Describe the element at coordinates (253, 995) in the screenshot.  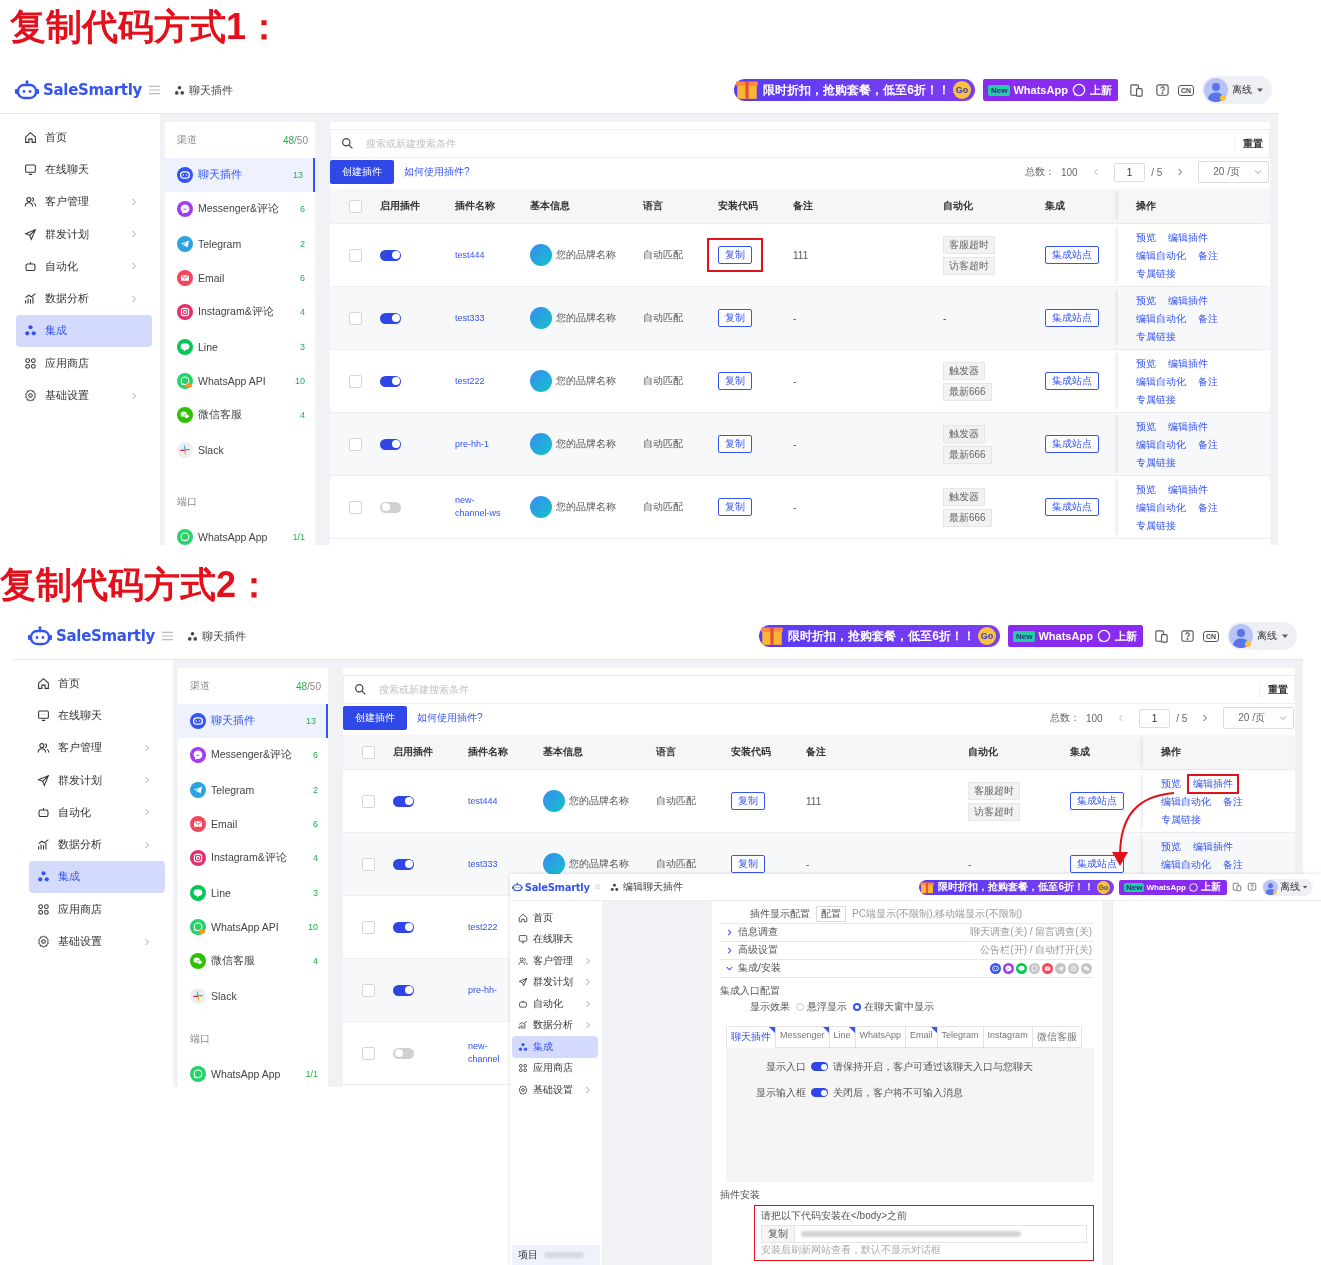
I see `channel-item: Slack` at that location.